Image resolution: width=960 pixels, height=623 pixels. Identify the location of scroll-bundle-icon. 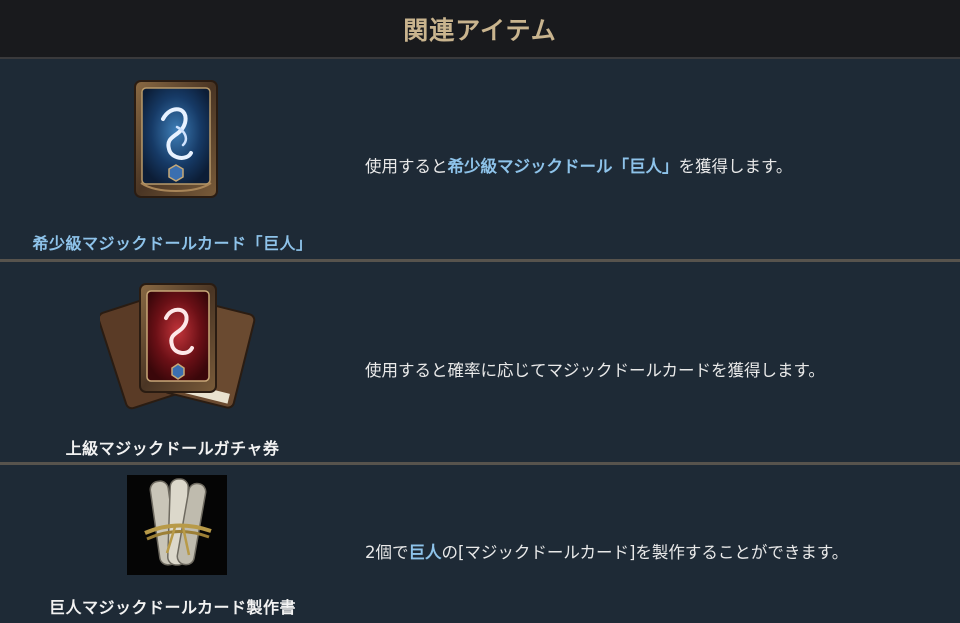
(177, 525).